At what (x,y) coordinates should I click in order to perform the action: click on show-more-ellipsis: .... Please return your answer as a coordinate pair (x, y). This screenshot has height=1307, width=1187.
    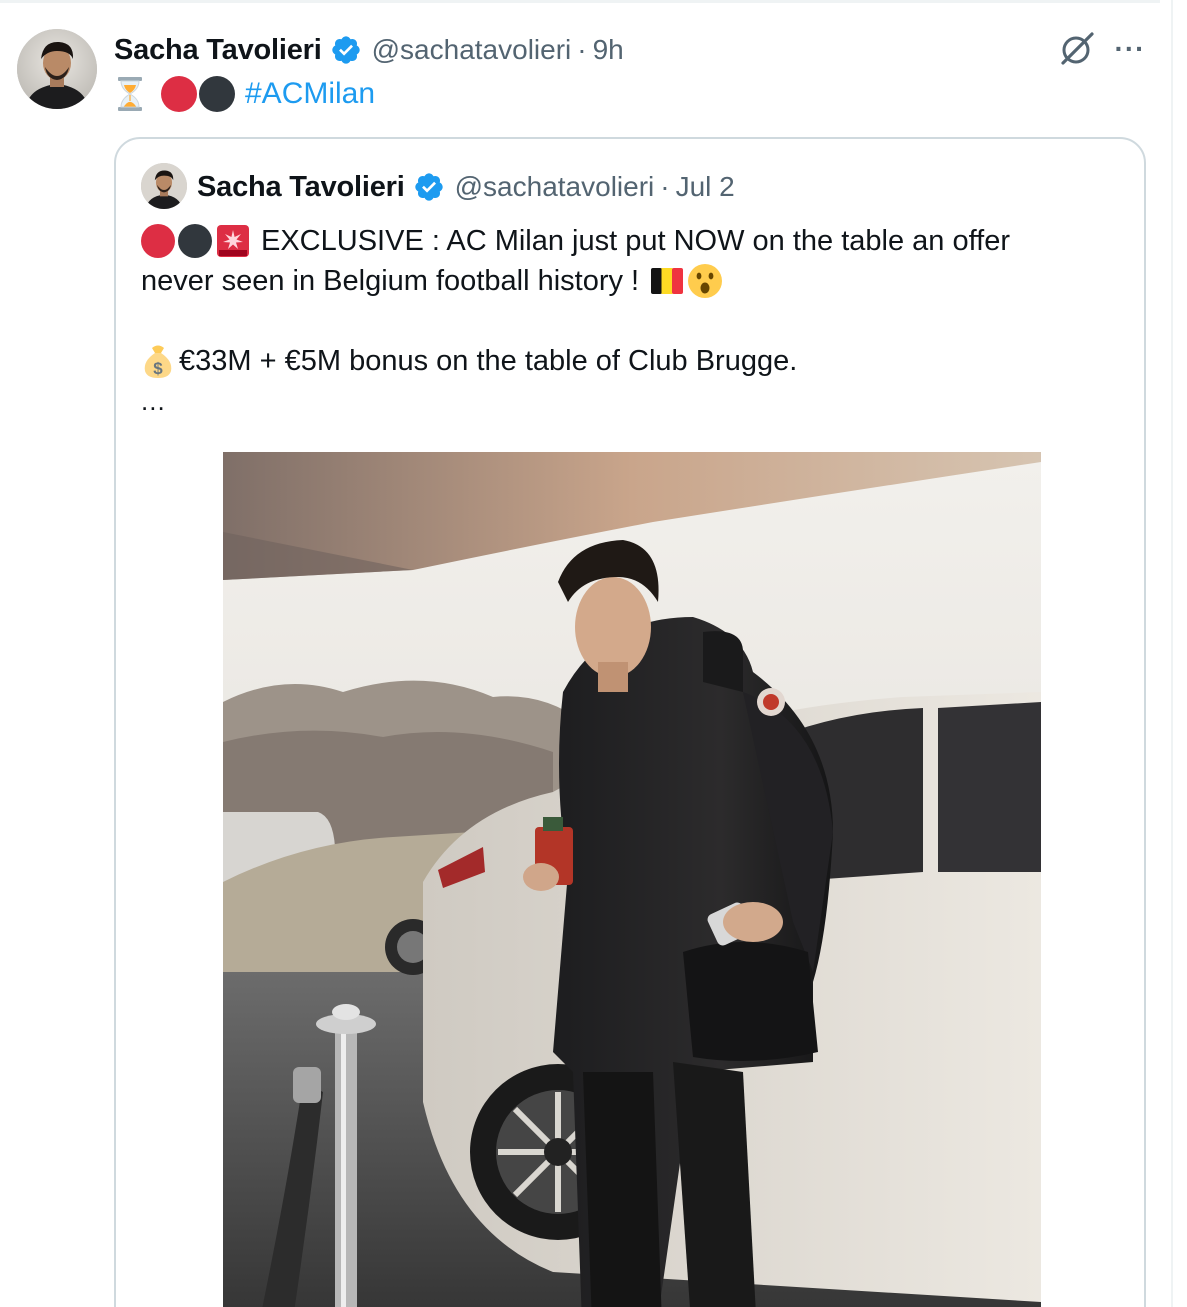
    Looking at the image, I should click on (633, 401).